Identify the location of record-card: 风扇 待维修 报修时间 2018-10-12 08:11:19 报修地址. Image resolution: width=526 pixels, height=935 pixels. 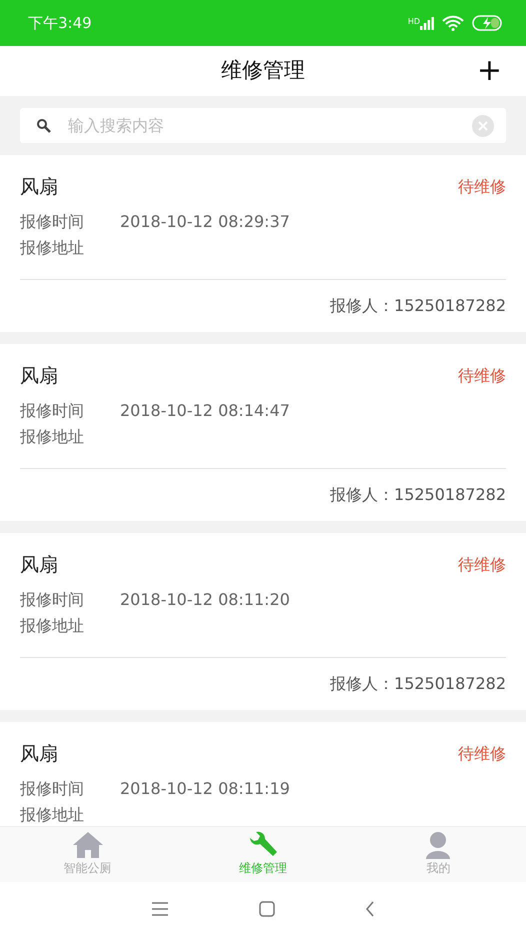
(263, 774).